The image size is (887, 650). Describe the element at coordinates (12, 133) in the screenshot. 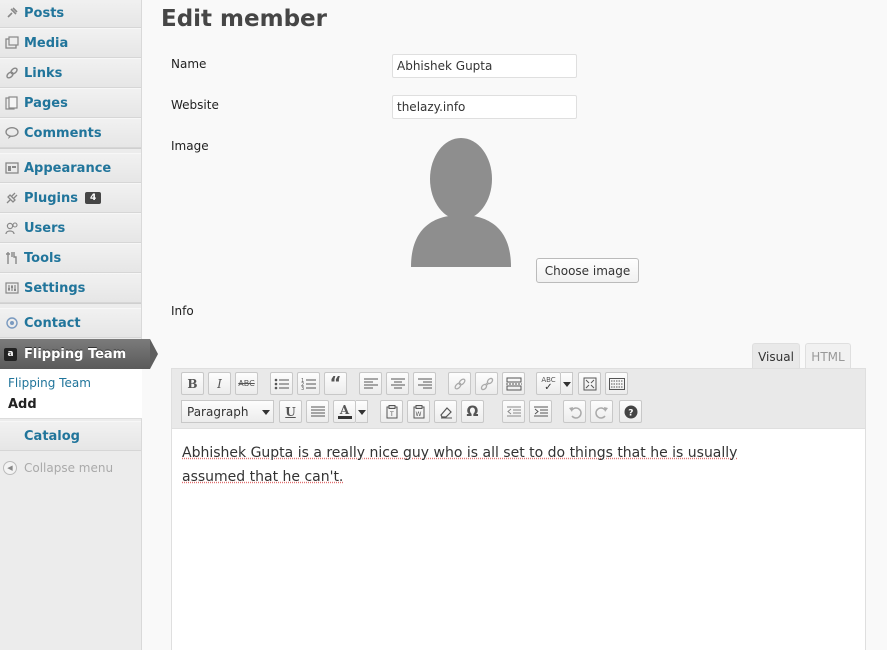

I see `comments-icon` at that location.